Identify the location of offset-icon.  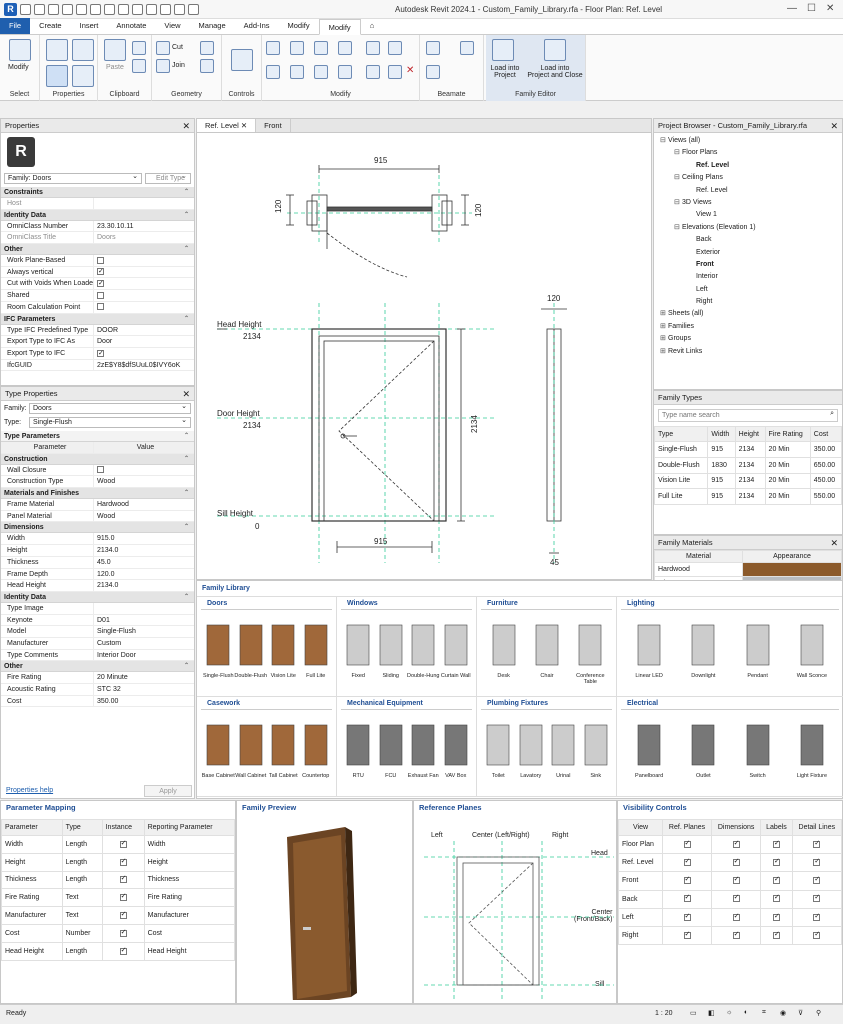
(297, 48).